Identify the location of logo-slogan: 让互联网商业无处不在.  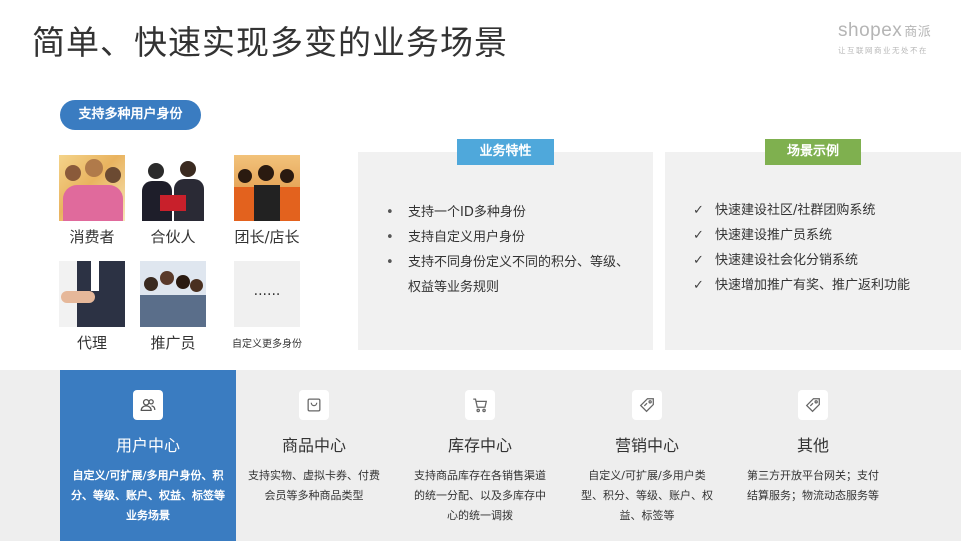
(883, 50).